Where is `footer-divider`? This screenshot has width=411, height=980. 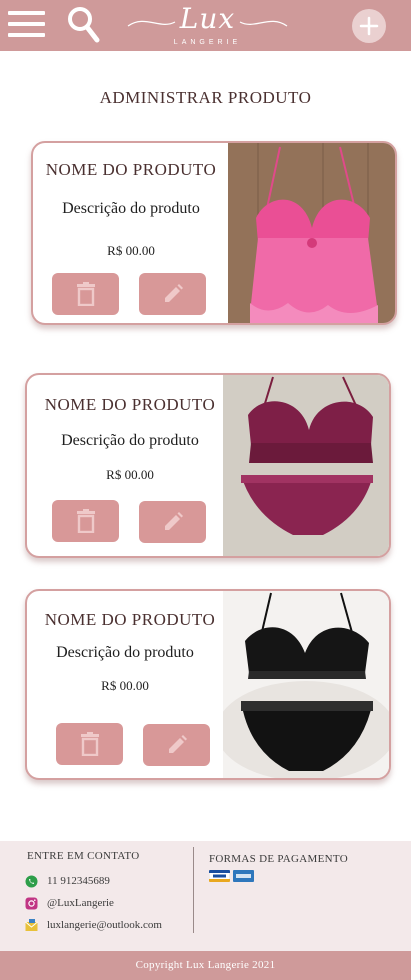
footer-divider is located at coordinates (193, 890).